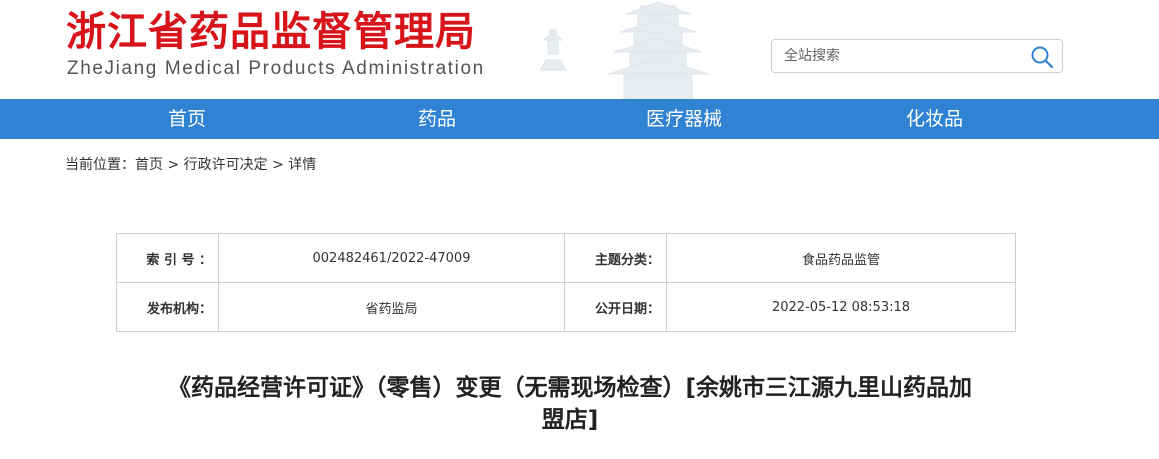  Describe the element at coordinates (187, 119) in the screenshot. I see `nav-item-home: 首页` at that location.